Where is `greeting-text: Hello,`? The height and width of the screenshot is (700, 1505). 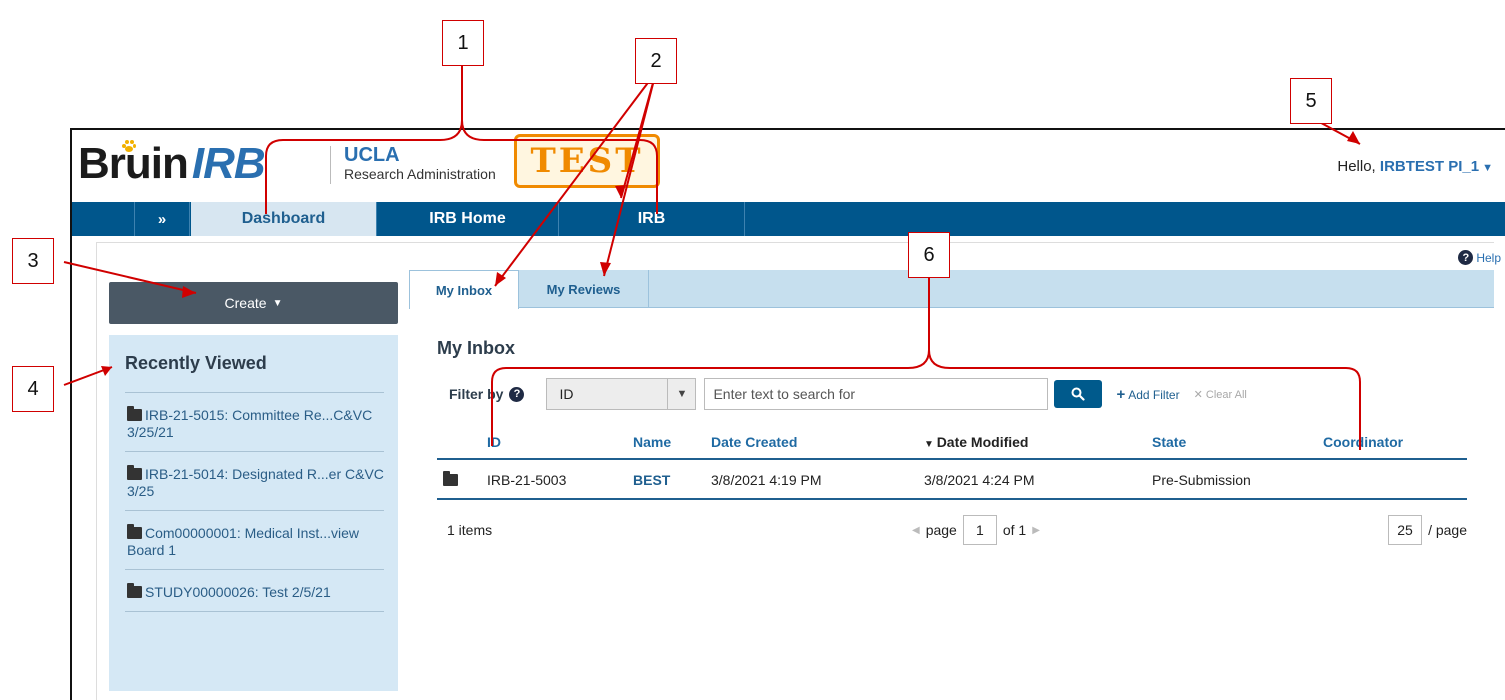 greeting-text: Hello, is located at coordinates (1356, 166).